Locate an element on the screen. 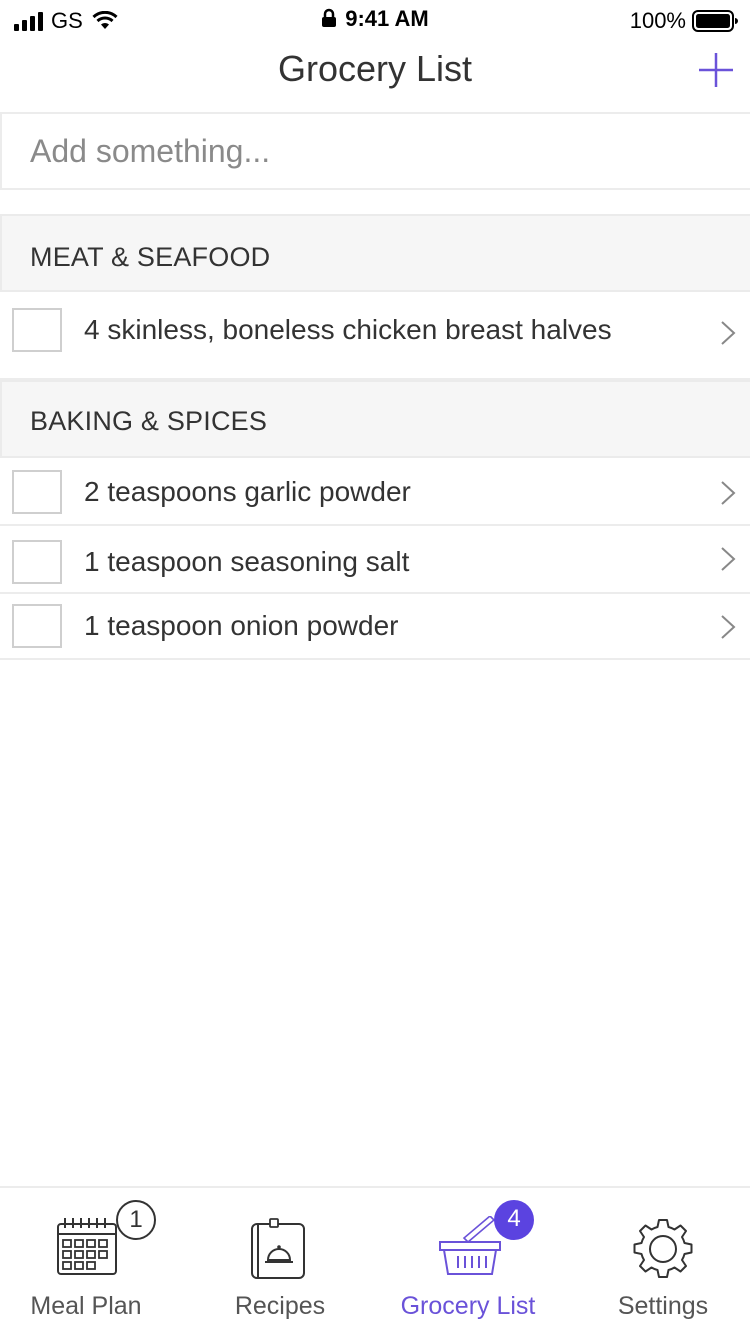 The image size is (750, 1334). tab-grocery-list: 4 Grocery List is located at coordinates (468, 1261).